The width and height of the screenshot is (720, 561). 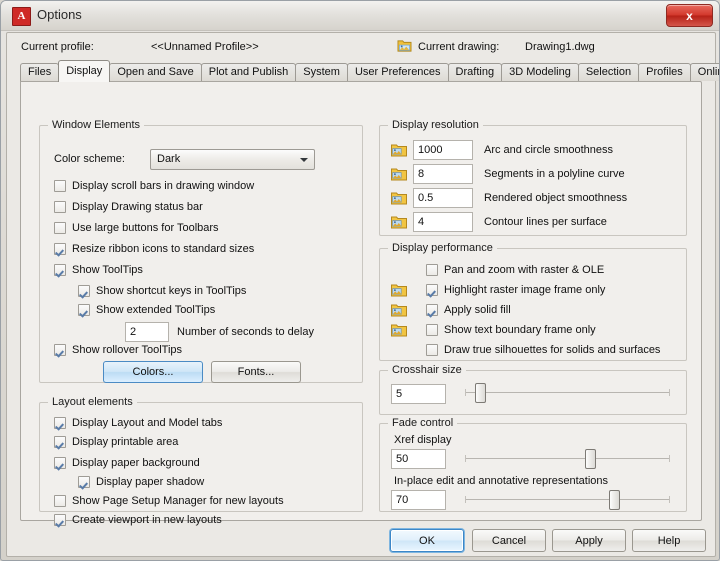 I want to click on checkbox-show-extended-tooltips: Show extended ToolTips, so click(x=146, y=310).